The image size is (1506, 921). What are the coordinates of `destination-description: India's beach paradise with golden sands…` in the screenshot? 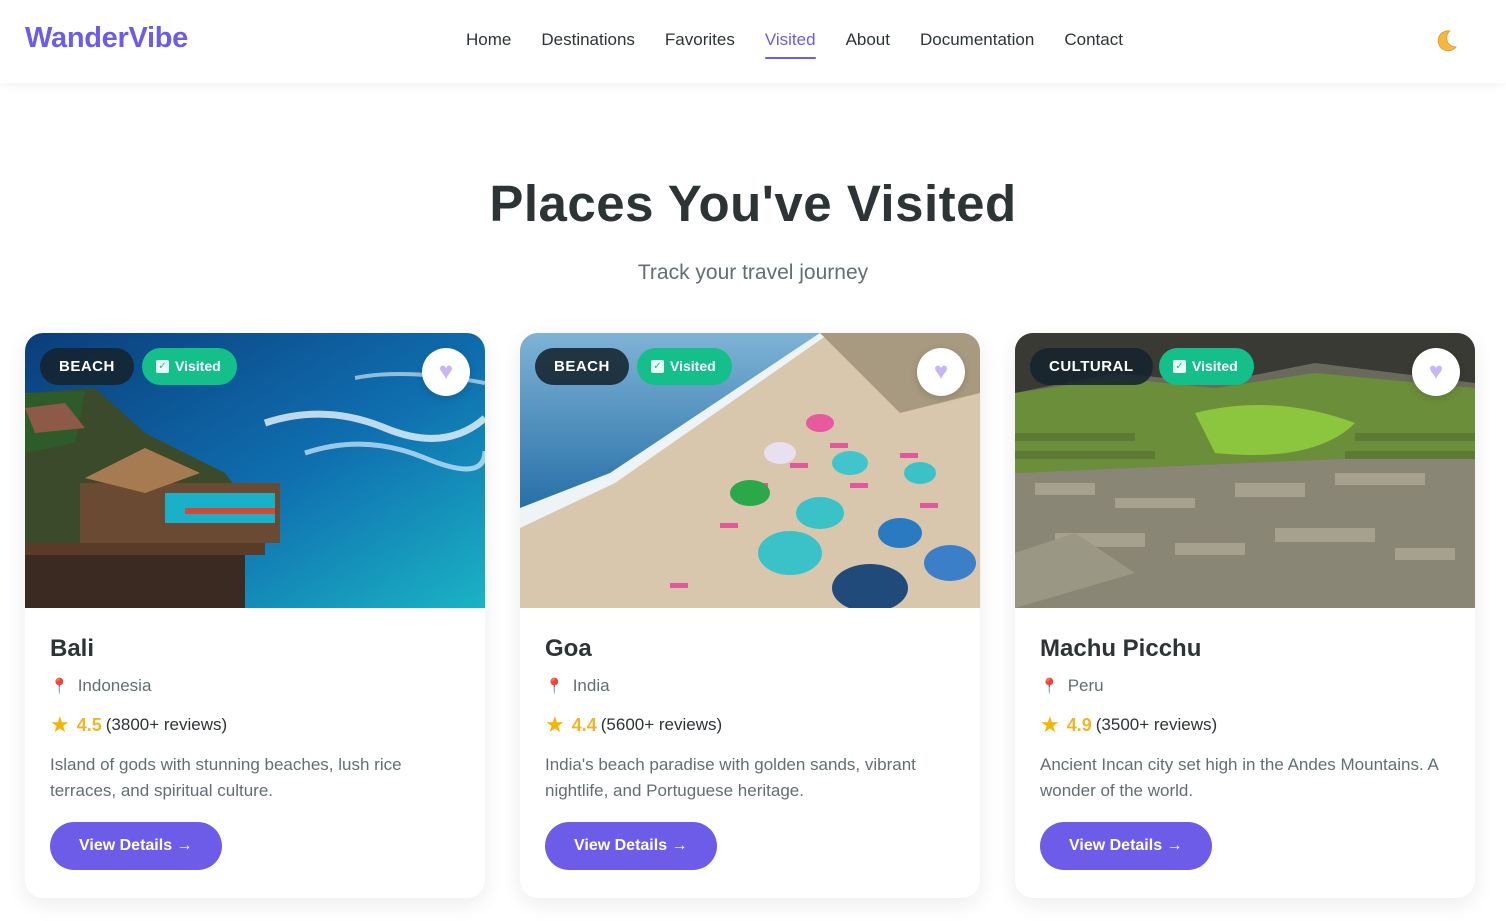 It's located at (730, 777).